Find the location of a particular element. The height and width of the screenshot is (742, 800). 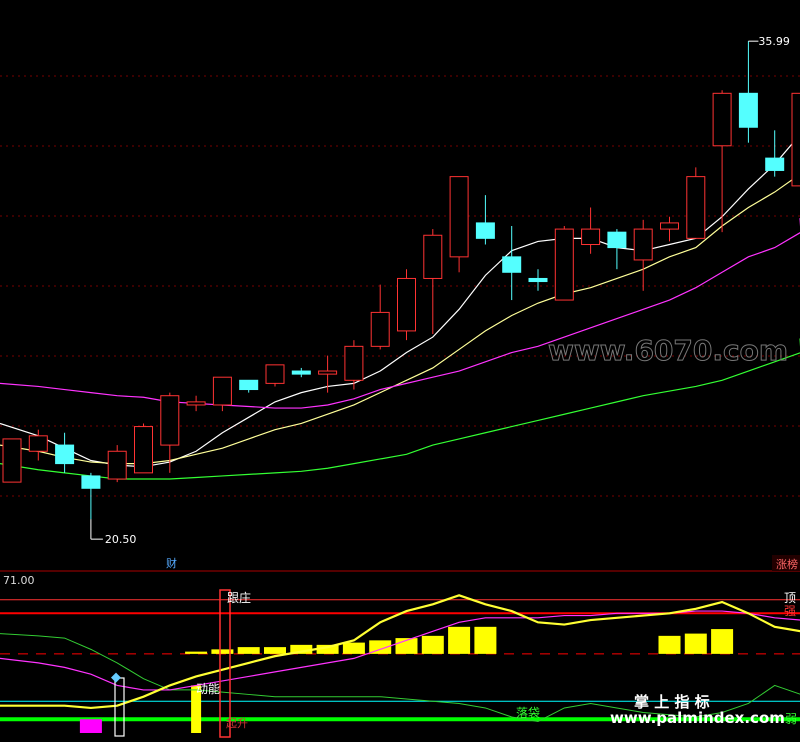

zhuang-box is located at coordinates (225, 663).